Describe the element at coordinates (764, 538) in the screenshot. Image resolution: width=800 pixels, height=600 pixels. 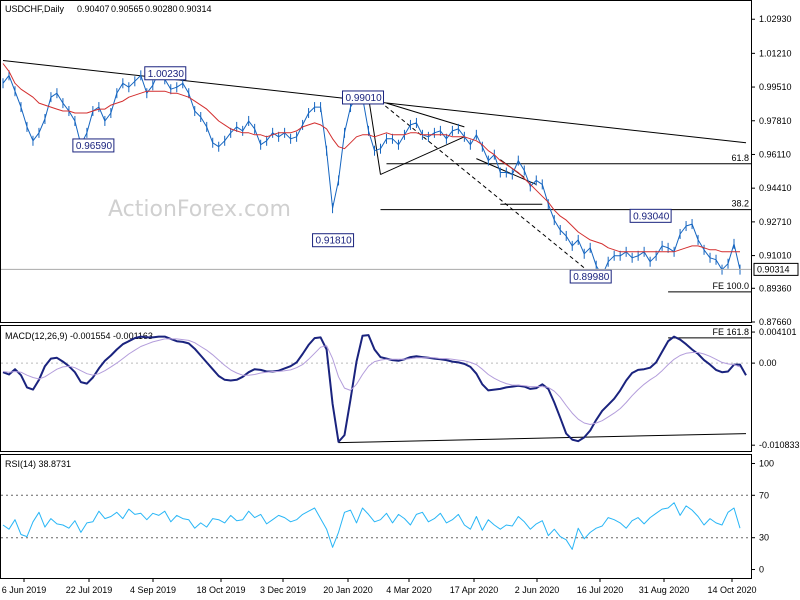
I see `y-tick-label: 30` at that location.